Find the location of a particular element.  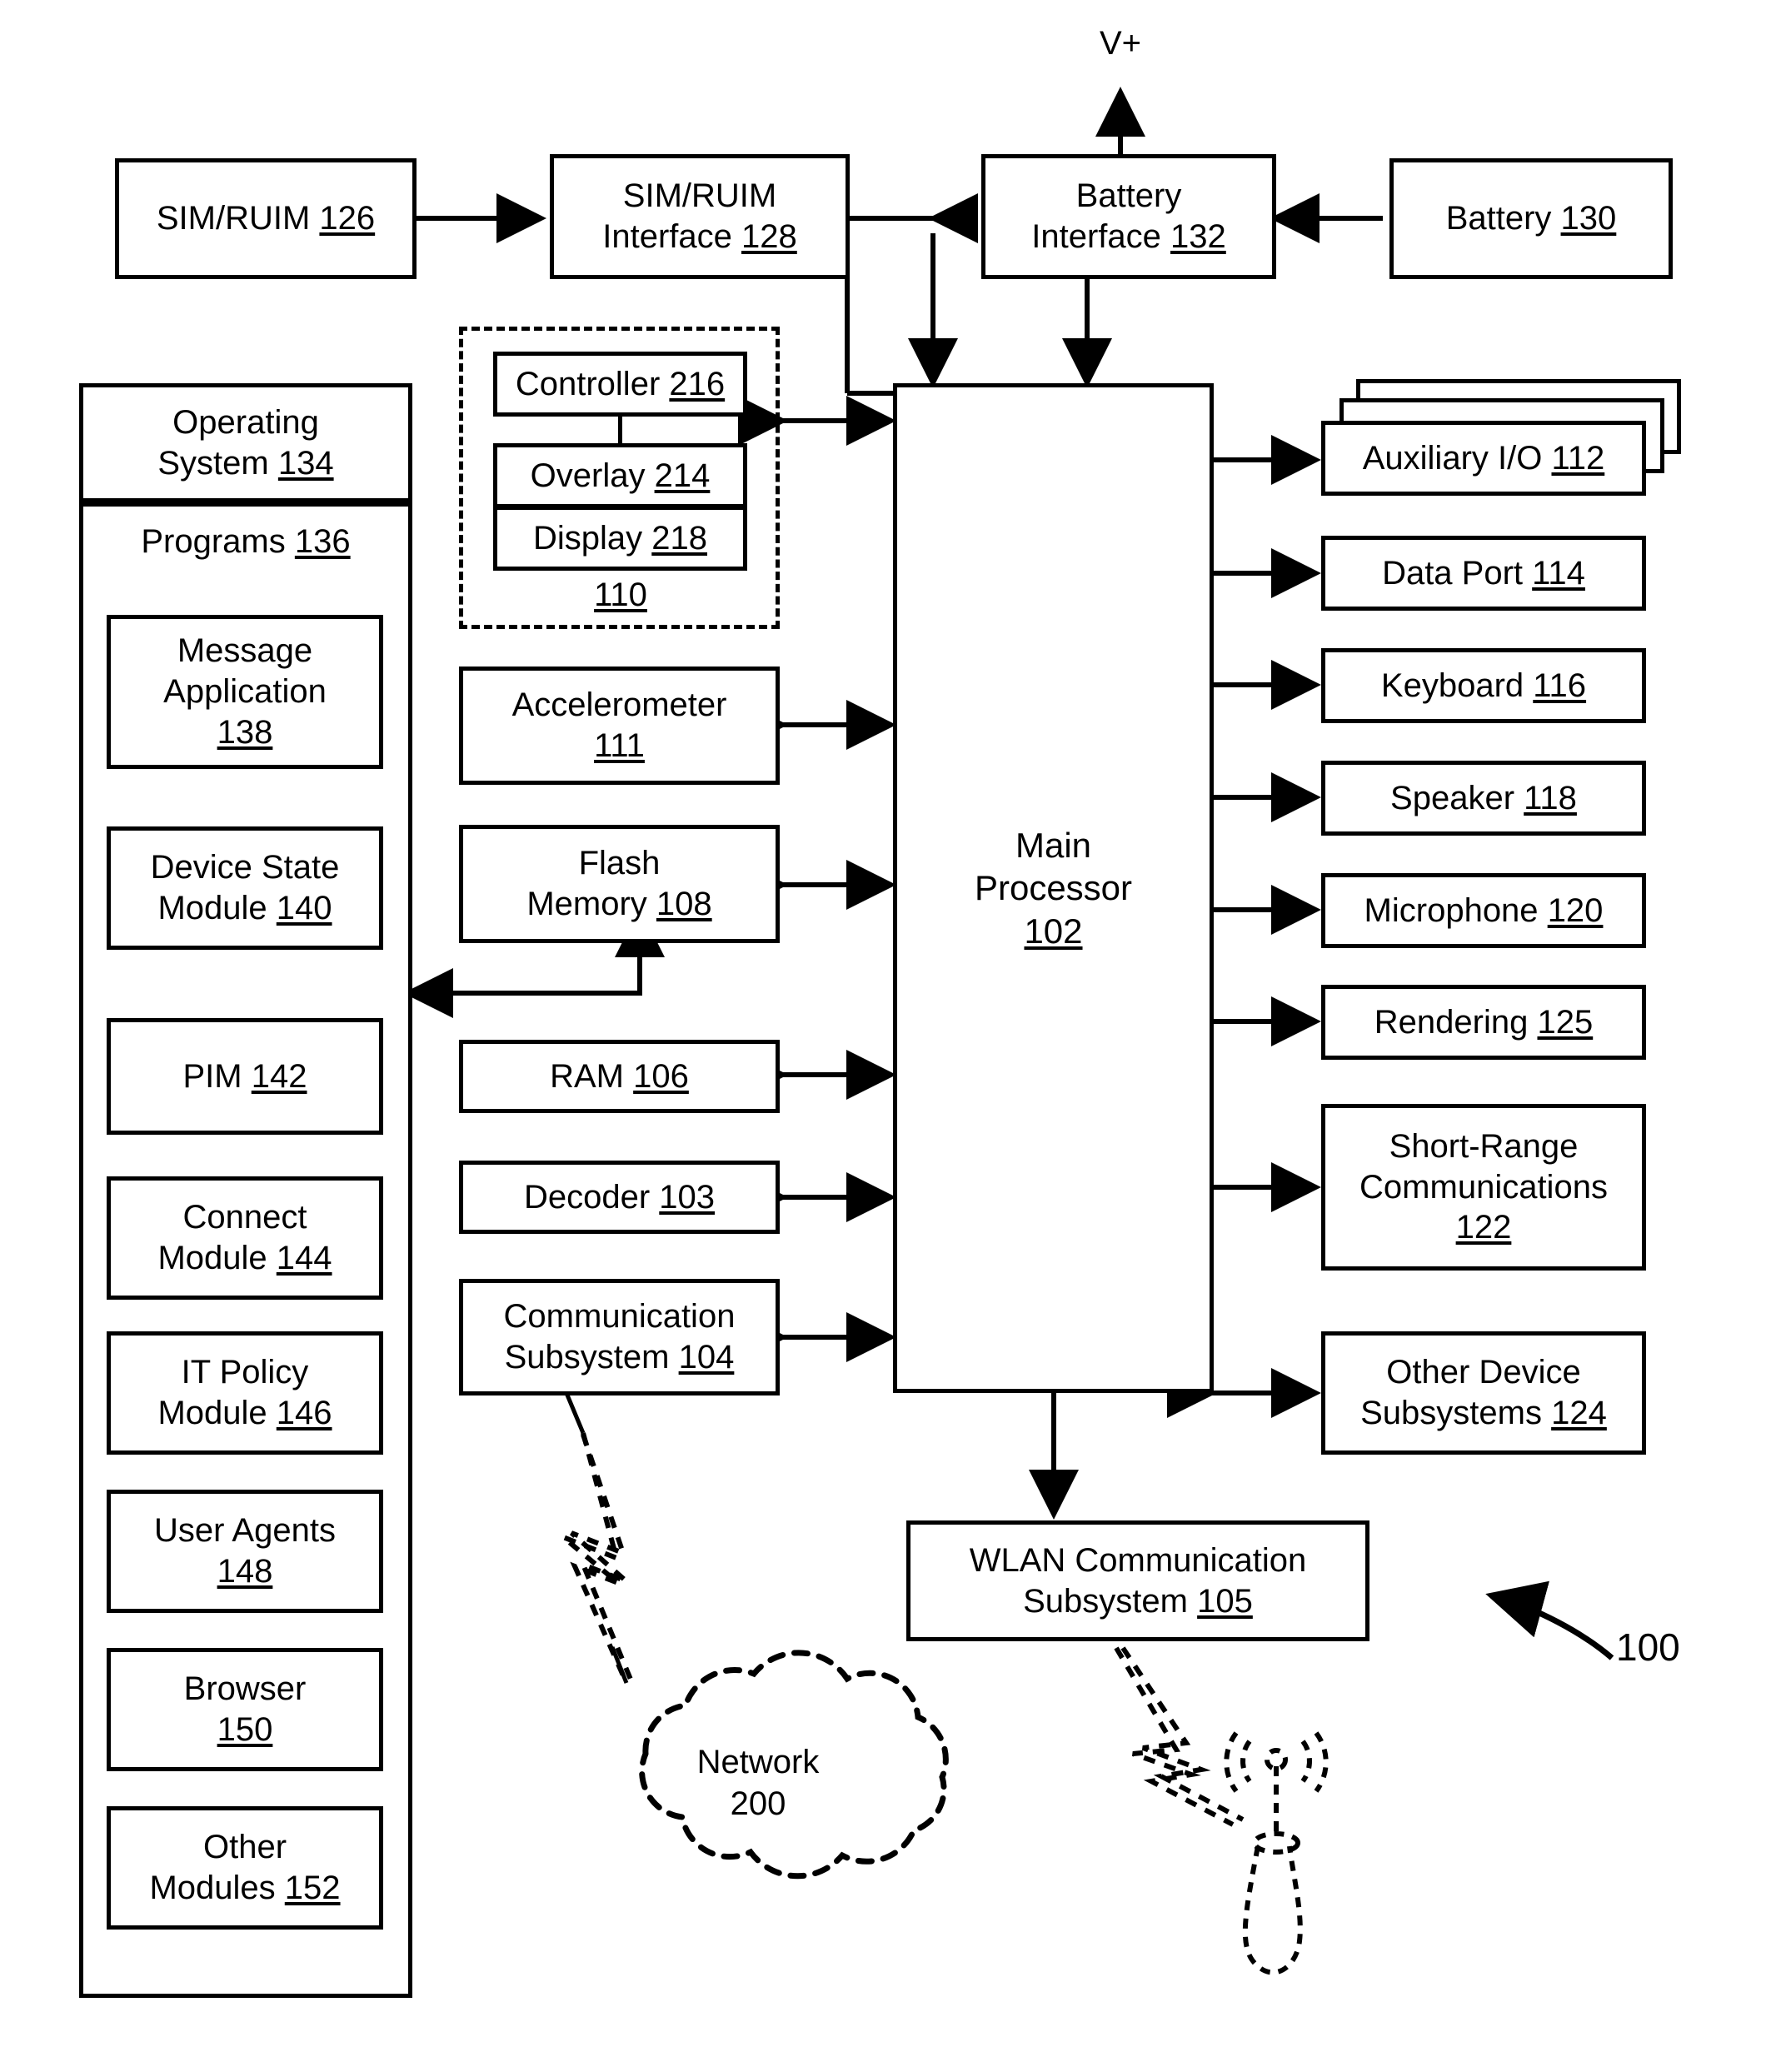

peripheral-label2: Subsystems is located at coordinates (1451, 1413).